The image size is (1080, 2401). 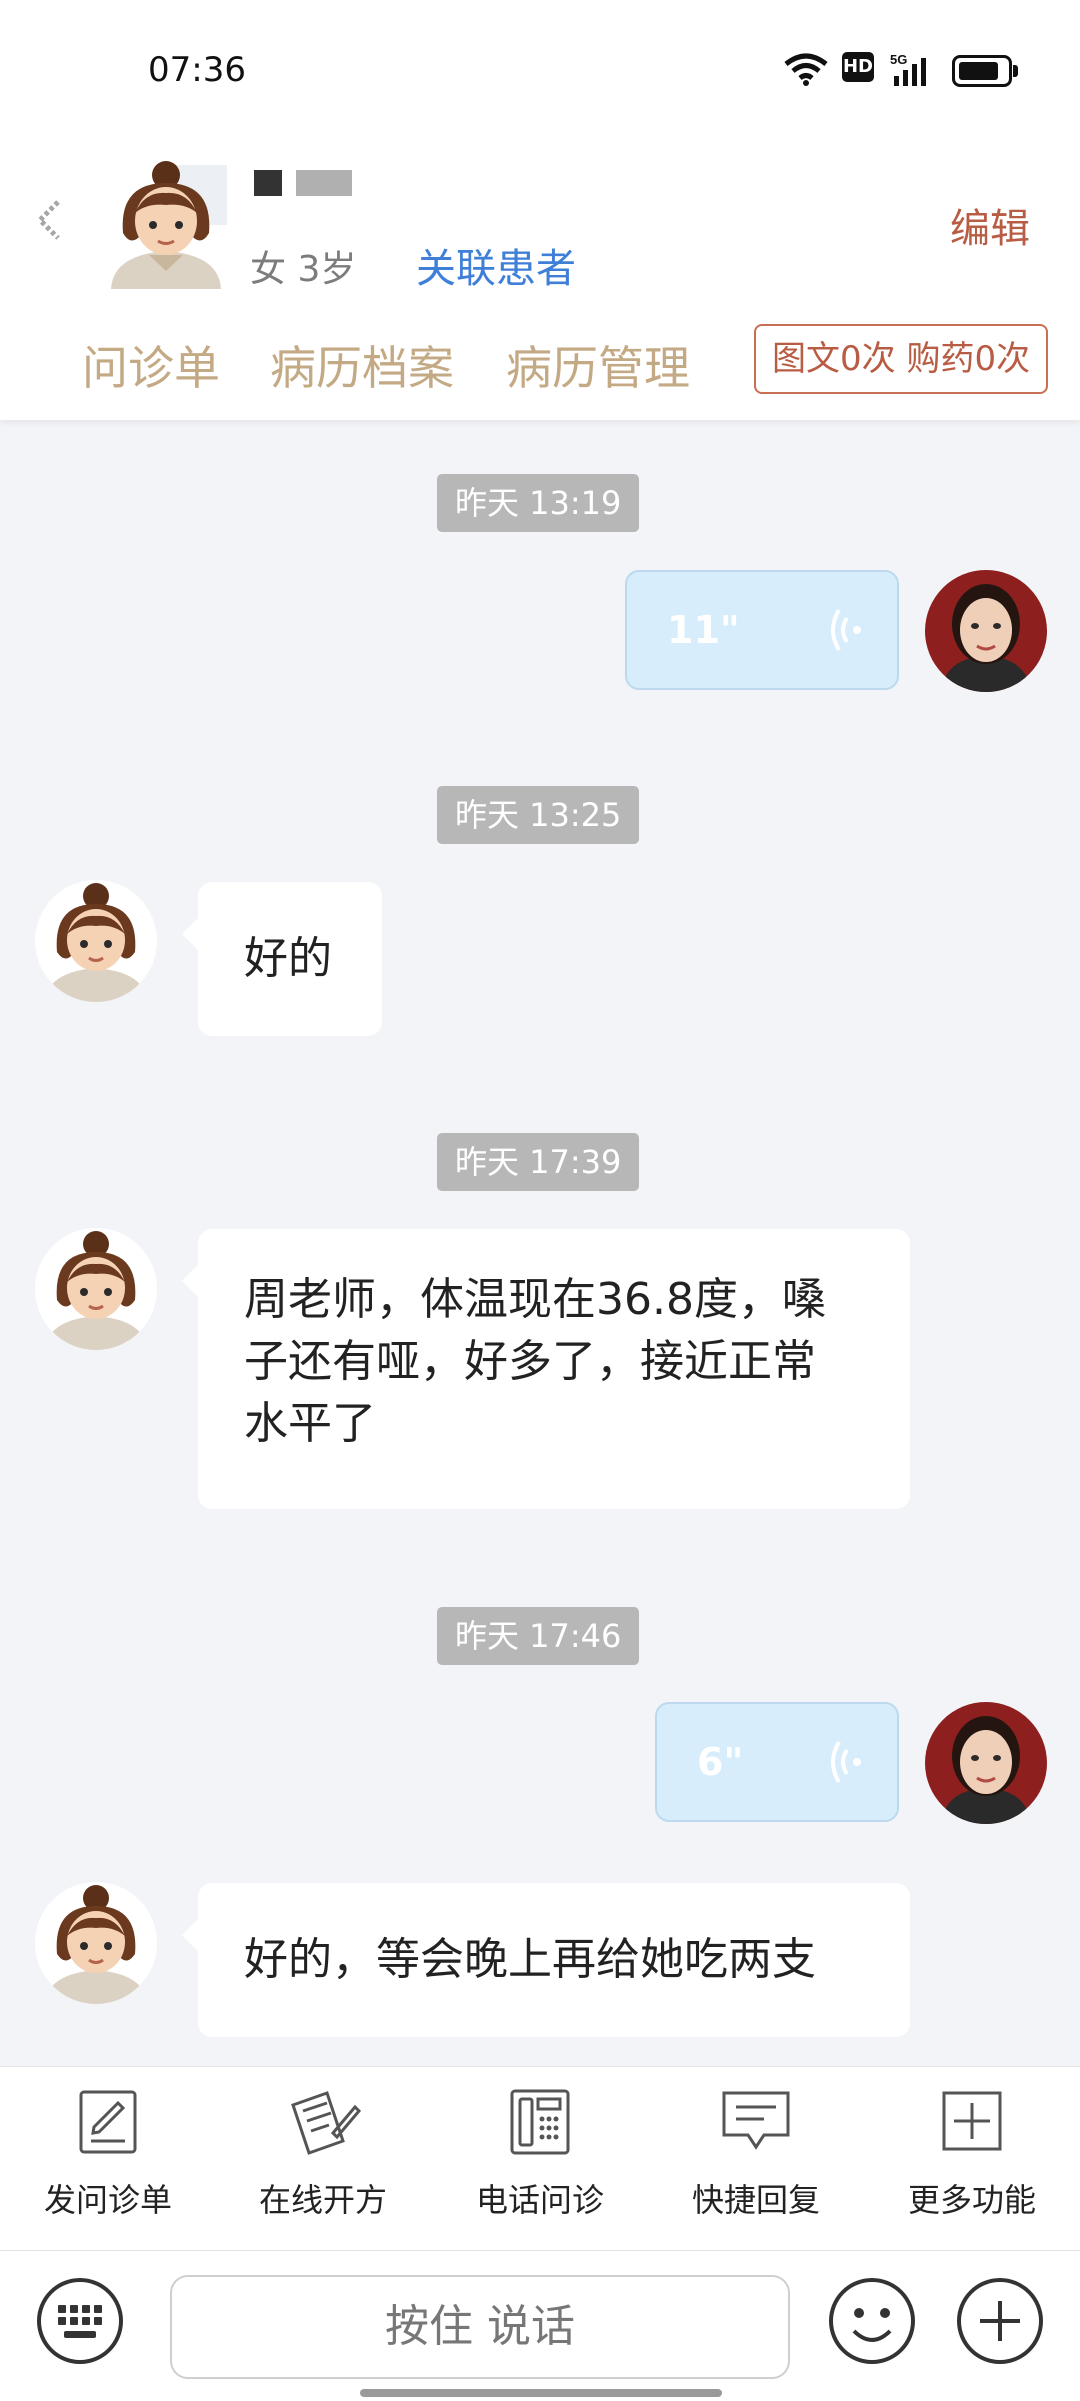 What do you see at coordinates (538, 1636) in the screenshot?
I see `timestamp: 昨天 17:46` at bounding box center [538, 1636].